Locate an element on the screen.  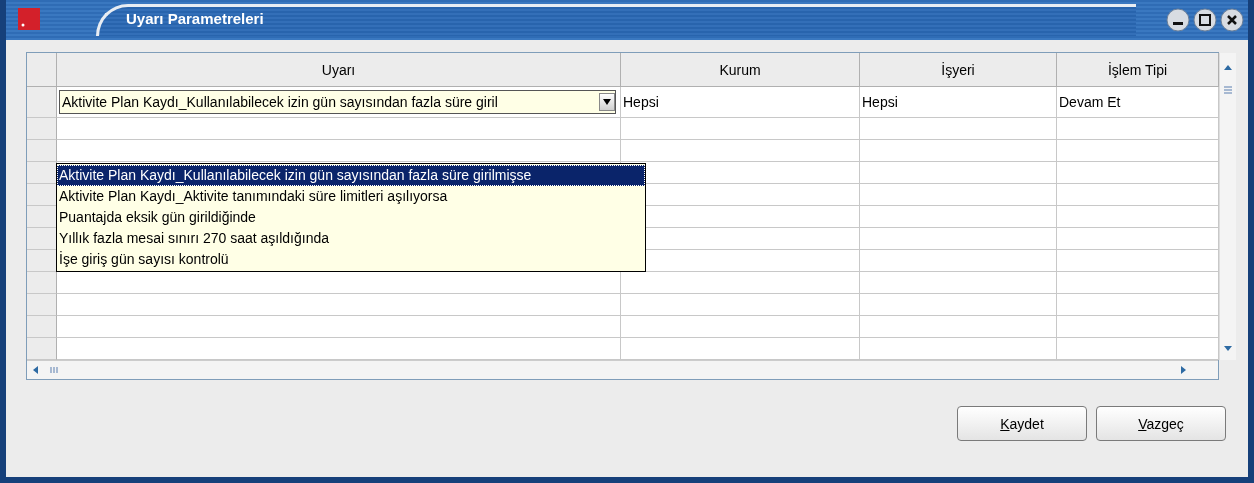
column-header: İşyeri is located at coordinates (958, 70).